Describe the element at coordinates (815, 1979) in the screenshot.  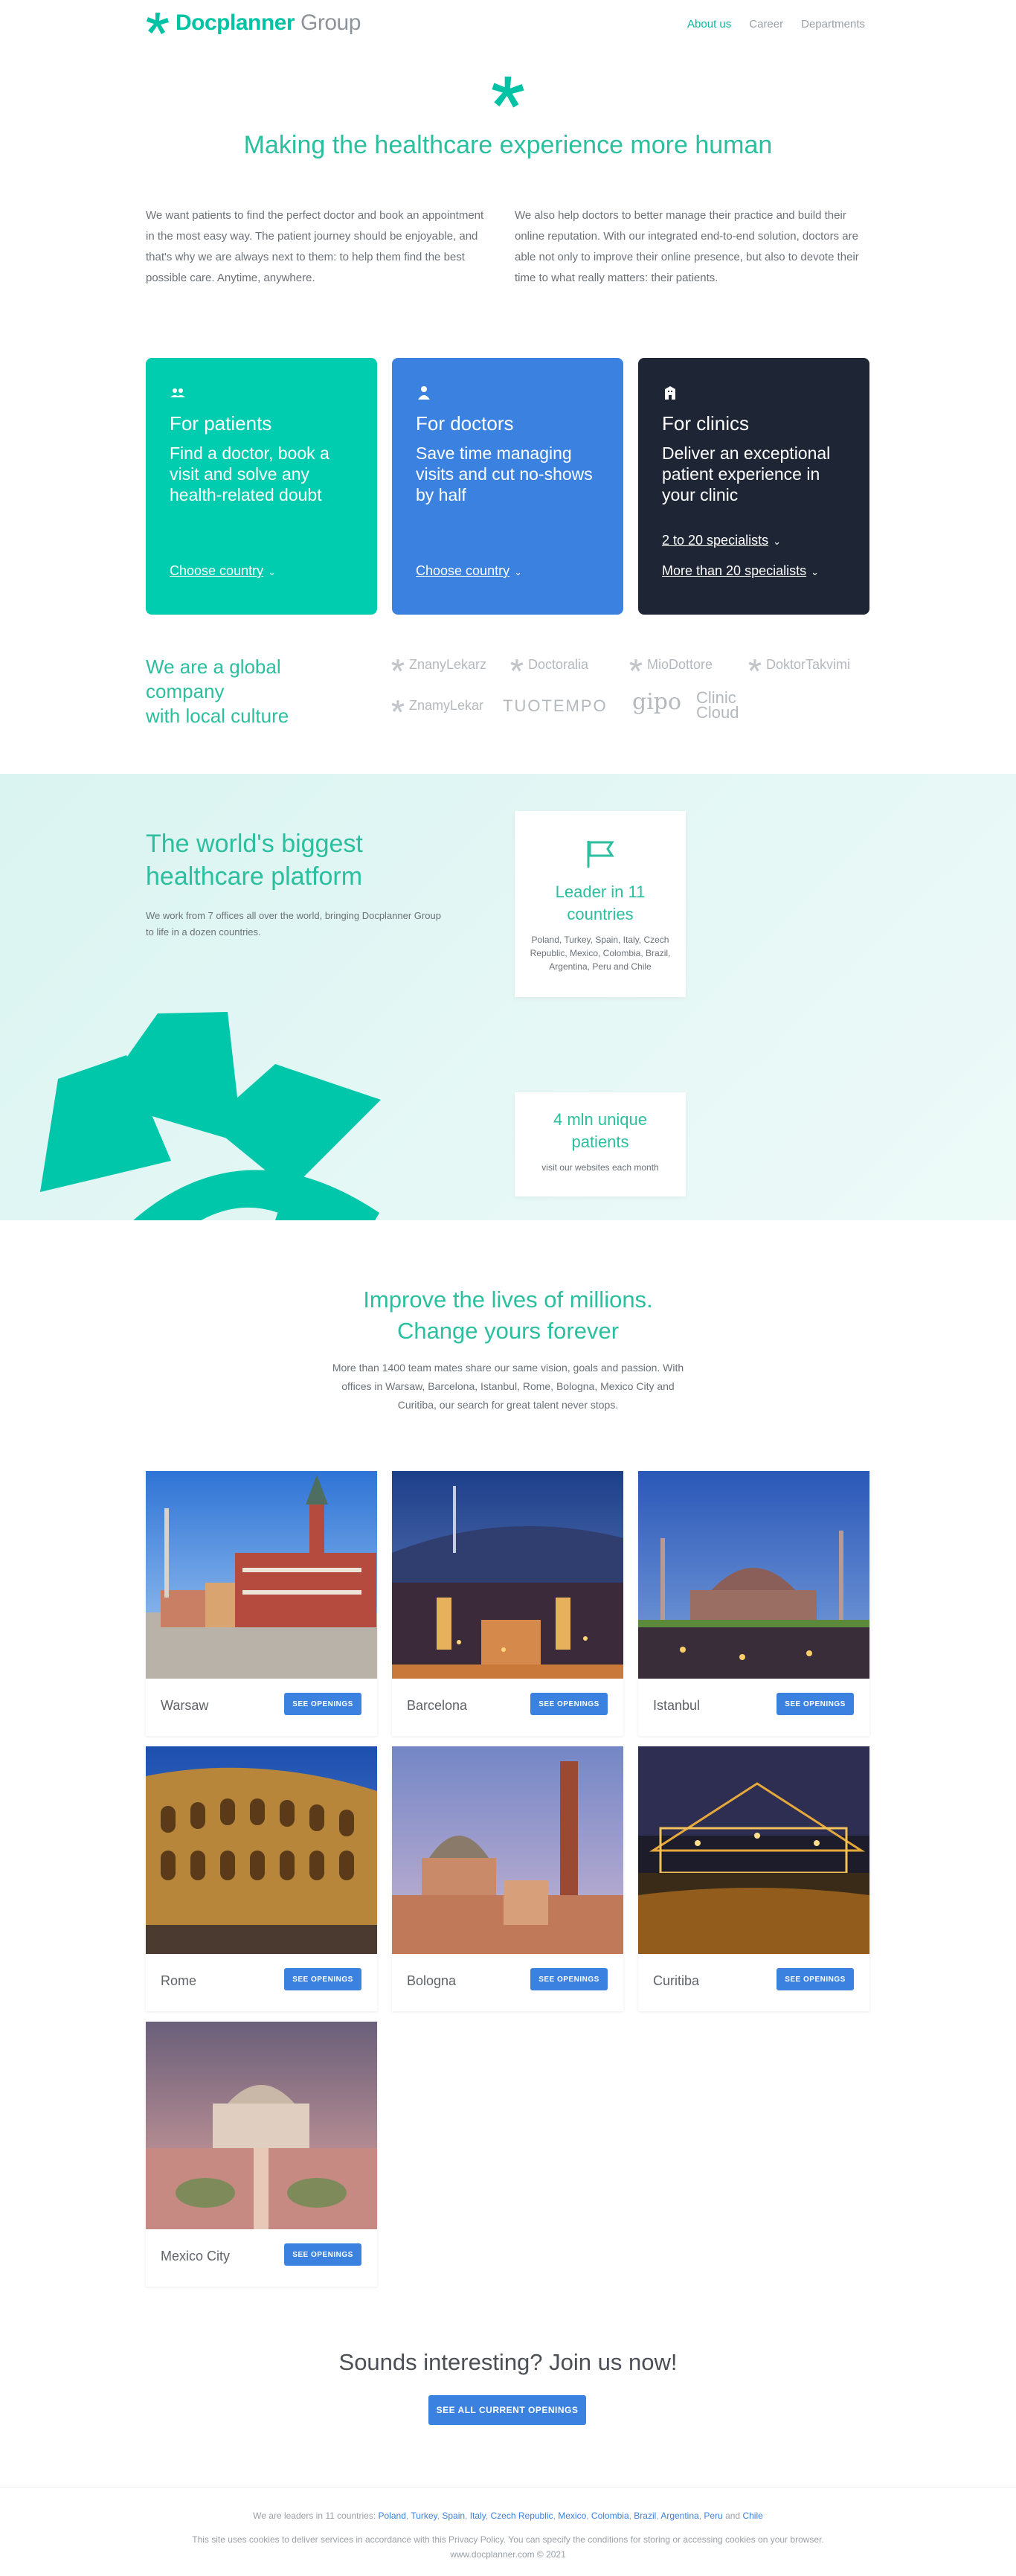
I see `see-openings-button-curitiba: SEE OPENINGS` at that location.